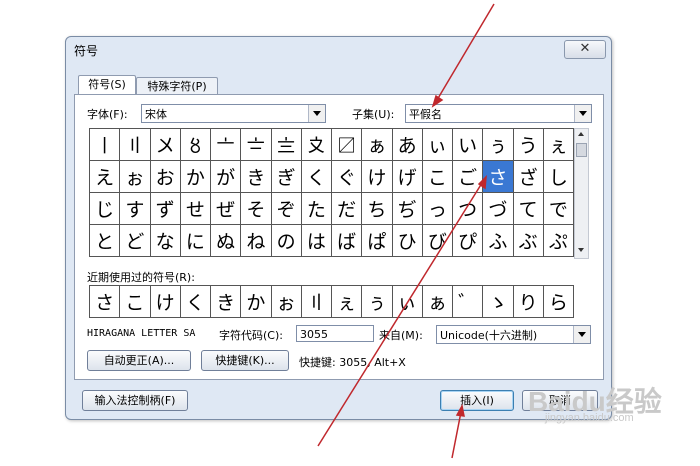 This screenshot has height=466, width=700. I want to click on arrow-to-subset, so click(465, 52).